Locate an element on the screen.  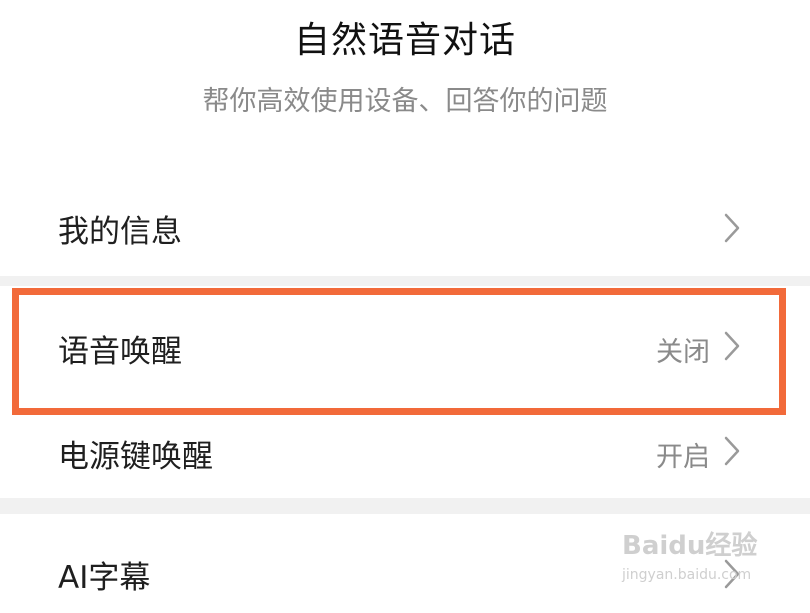
settings-row-label: 语音唤醒 is located at coordinates (120, 352).